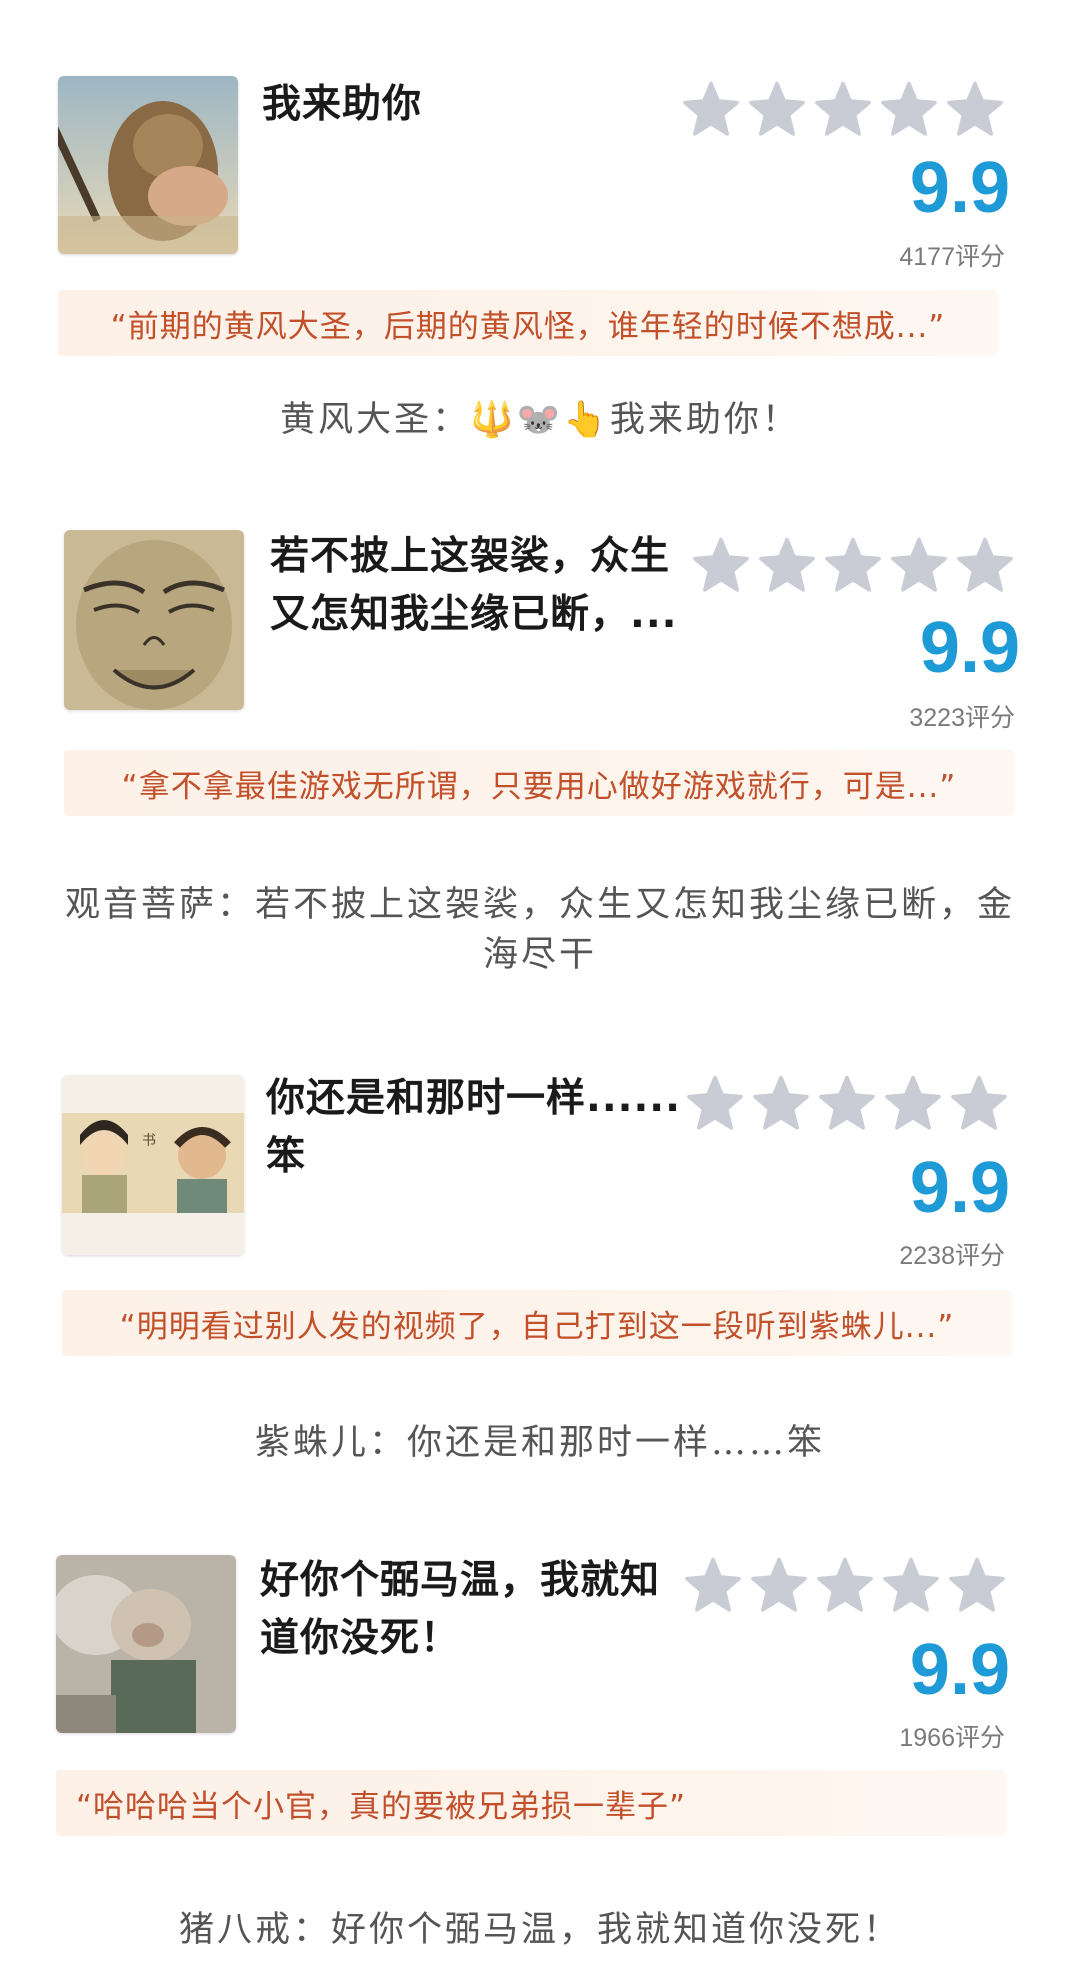 This screenshot has height=1970, width=1080. Describe the element at coordinates (539, 1930) in the screenshot. I see `card-caption: 猪八戒：好你个弼马温，我就知道你没死！` at that location.